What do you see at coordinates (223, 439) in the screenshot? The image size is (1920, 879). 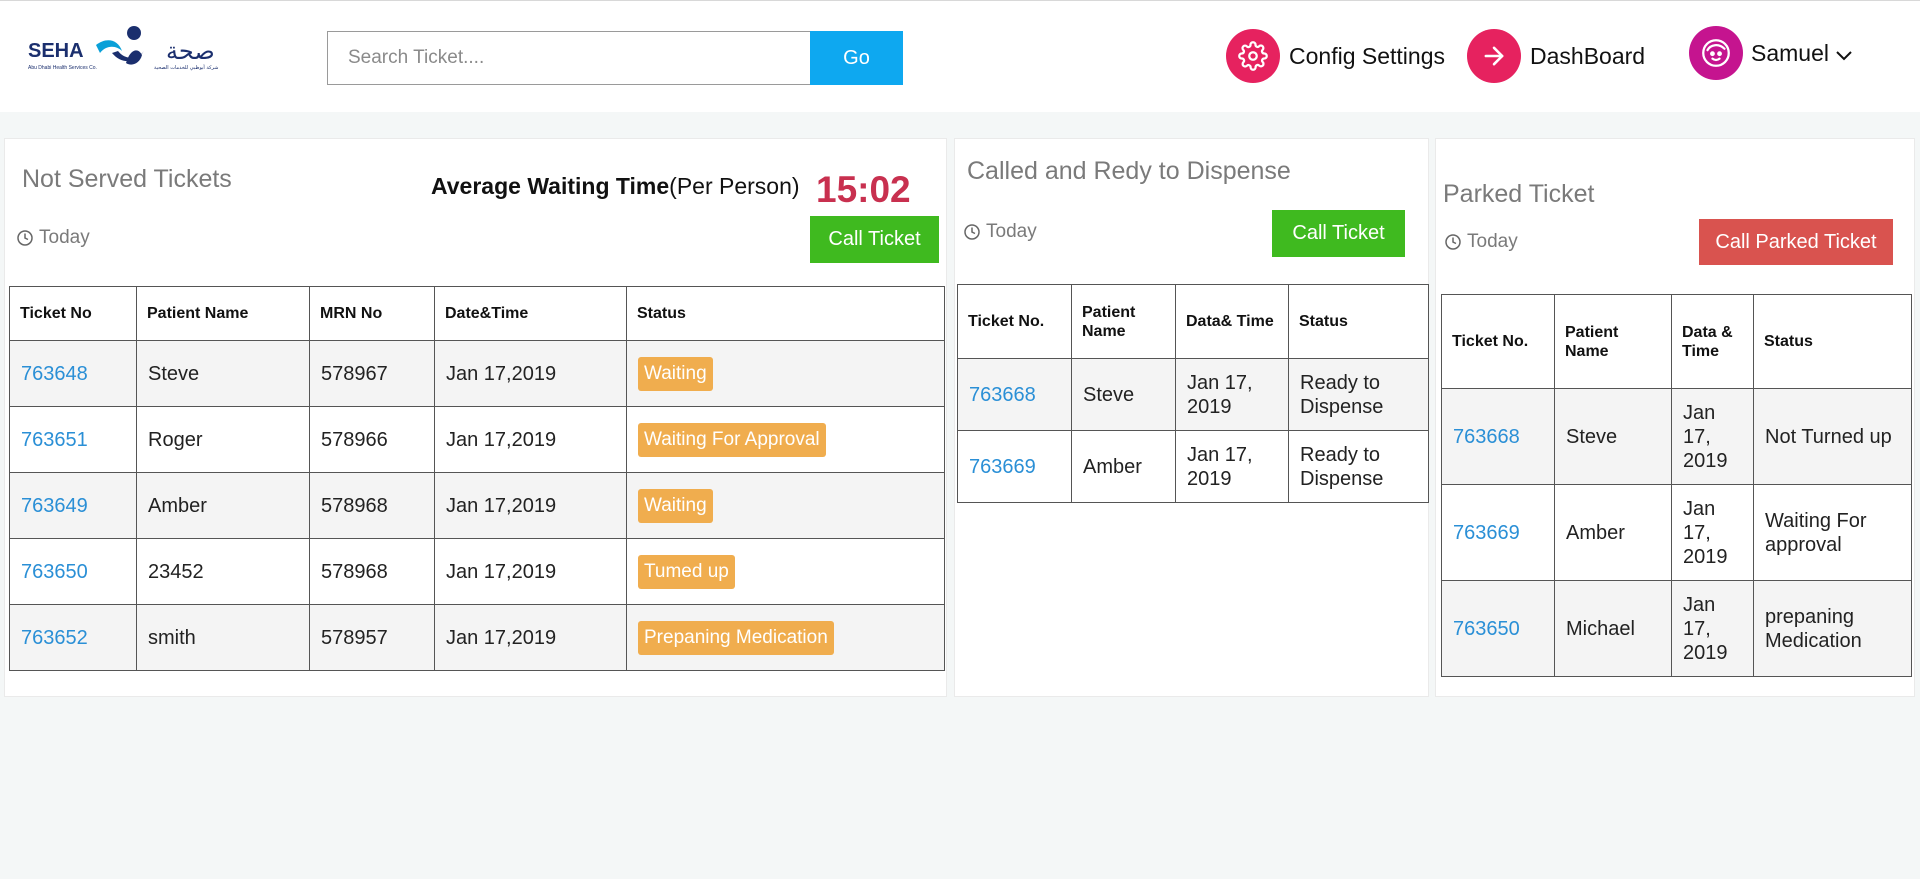 I see `patient-name: Roger` at bounding box center [223, 439].